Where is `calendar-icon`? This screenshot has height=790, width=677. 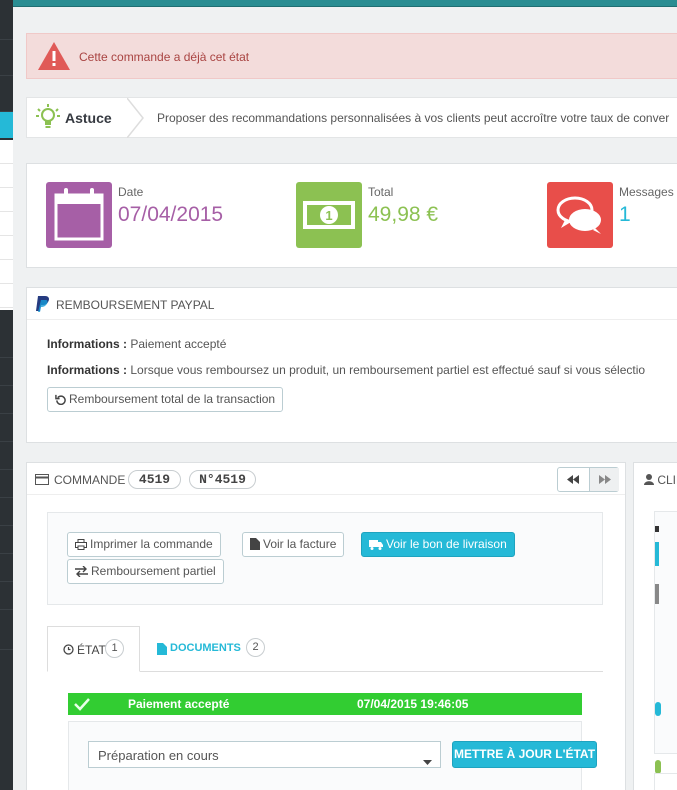
calendar-icon is located at coordinates (79, 215).